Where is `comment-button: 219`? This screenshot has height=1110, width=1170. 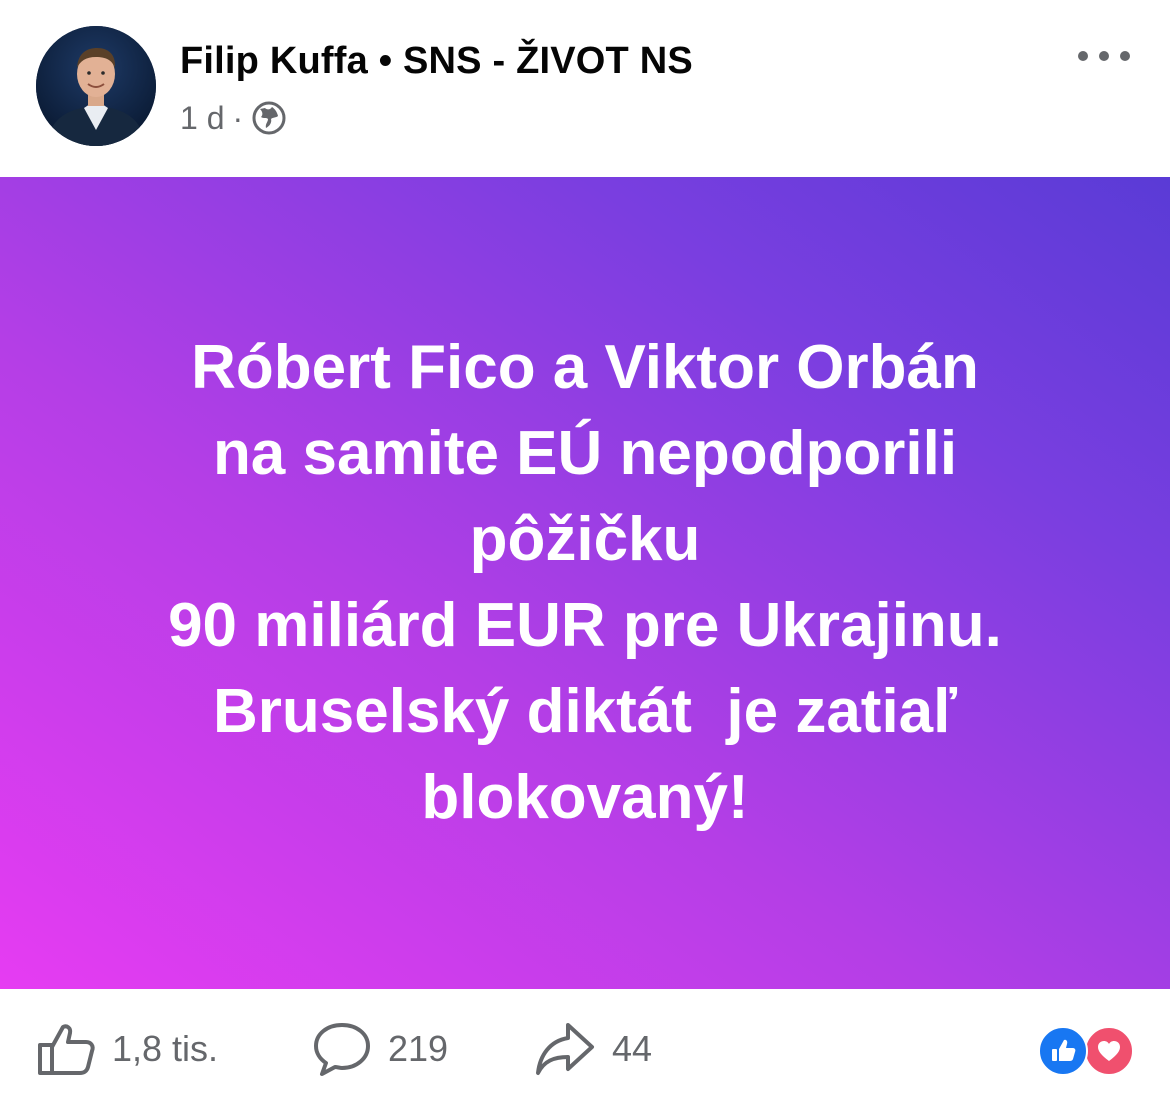
comment-button: 219 is located at coordinates (380, 1049).